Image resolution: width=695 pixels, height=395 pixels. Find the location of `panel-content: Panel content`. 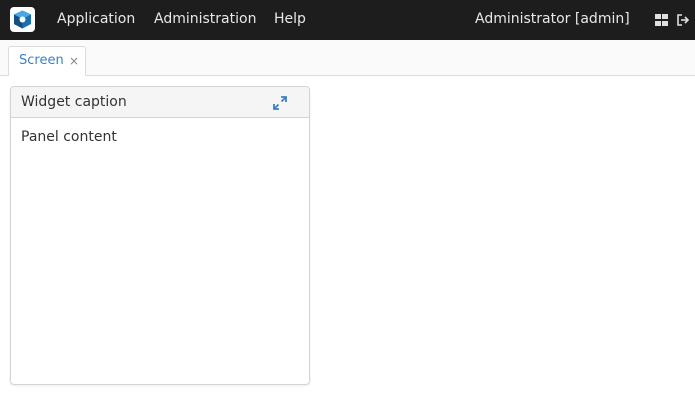

panel-content: Panel content is located at coordinates (69, 137).